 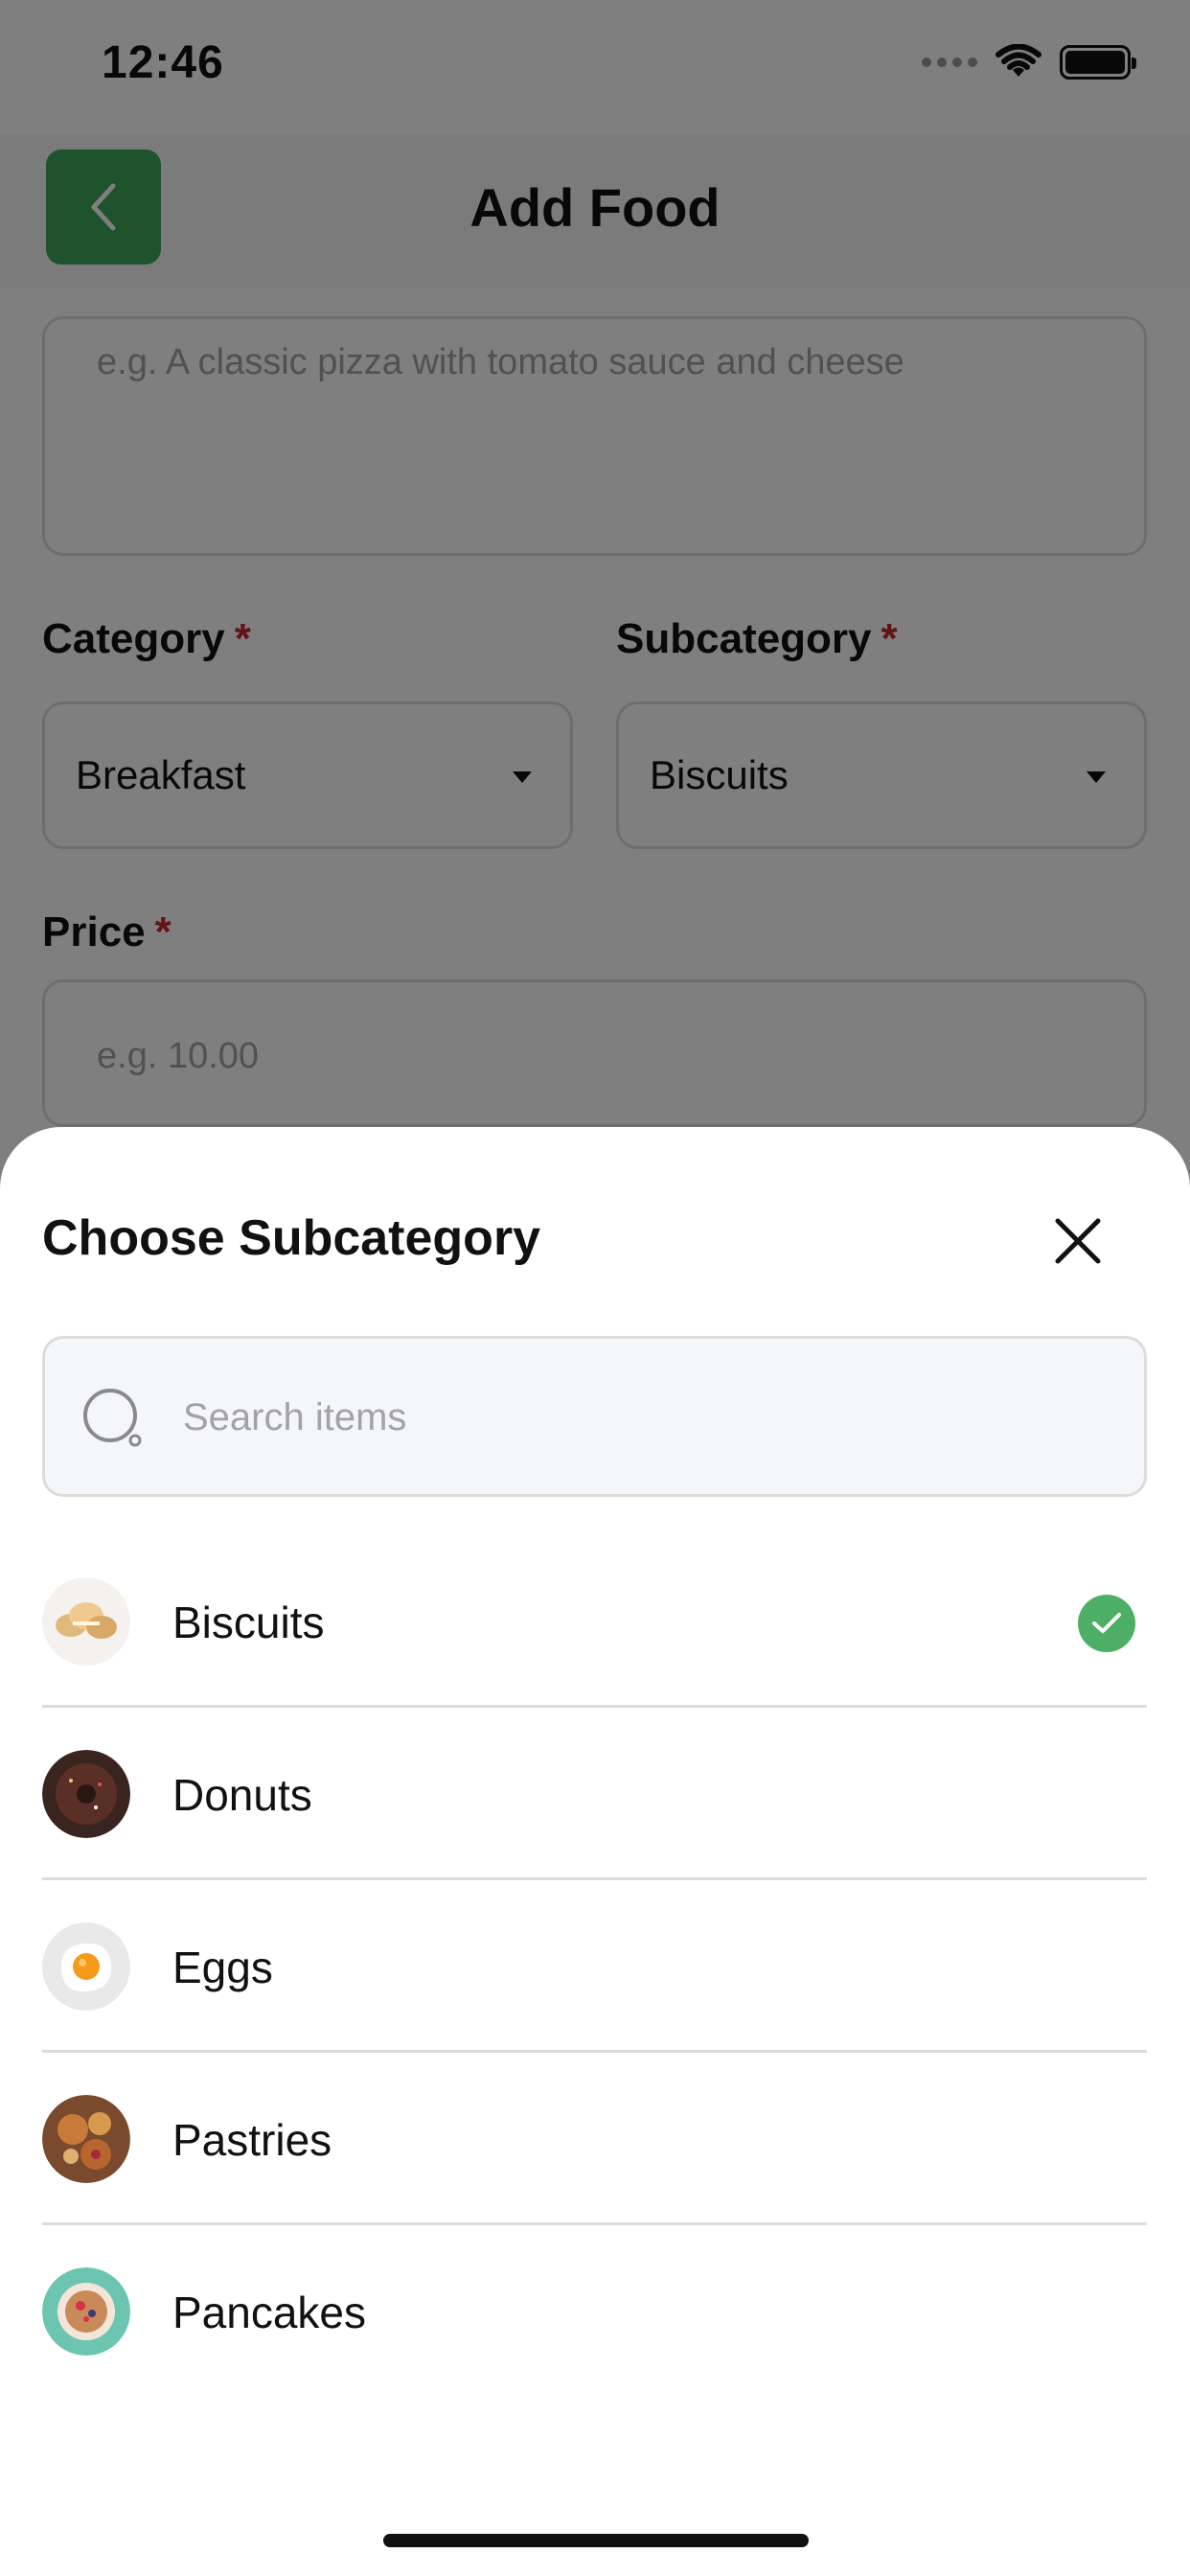 I want to click on list-item-eggs: Eggs, so click(x=594, y=1966).